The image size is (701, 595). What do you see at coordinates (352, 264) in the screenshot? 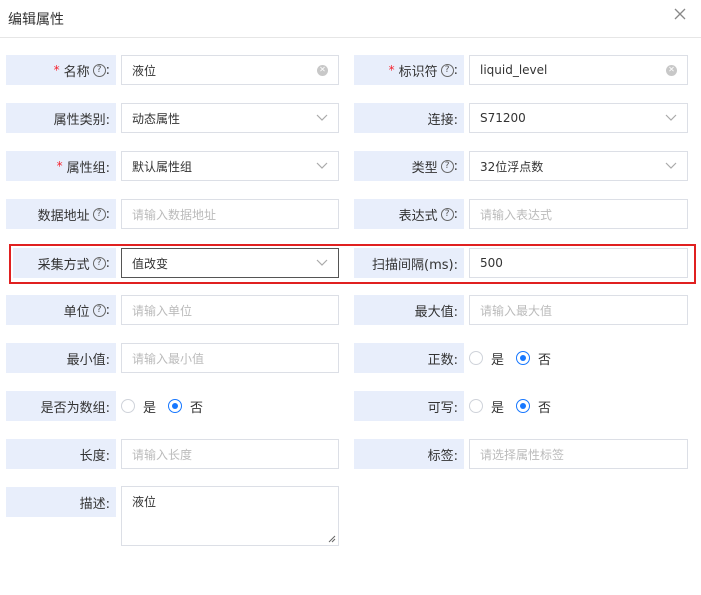
I see `highlight-box` at bounding box center [352, 264].